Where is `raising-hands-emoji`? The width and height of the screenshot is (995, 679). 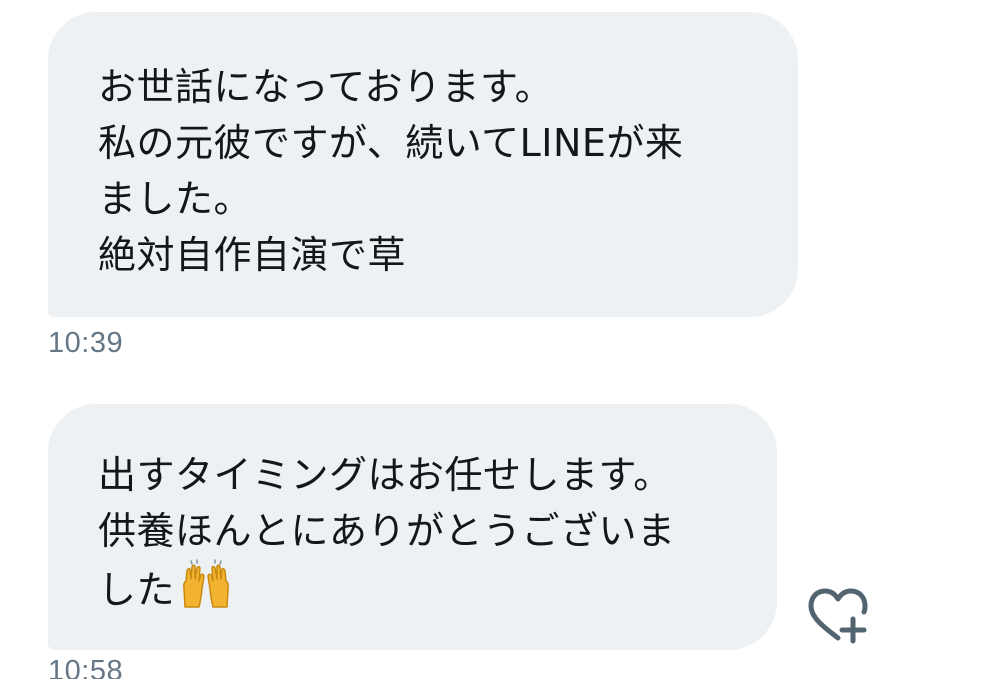 raising-hands-emoji is located at coordinates (206, 591).